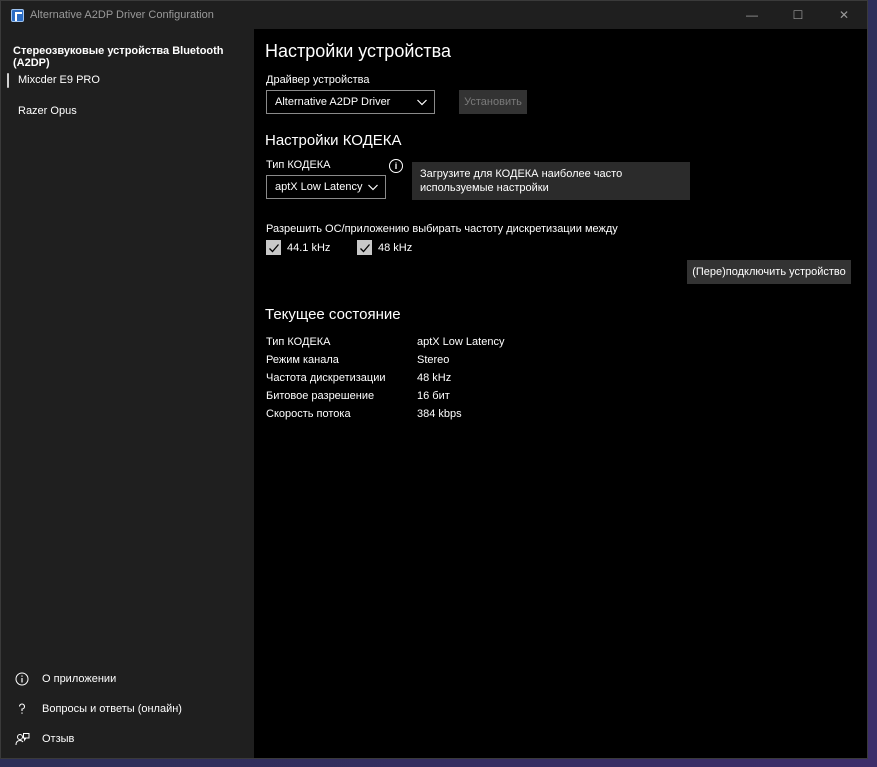 This screenshot has height=767, width=877. What do you see at coordinates (433, 360) in the screenshot?
I see `status-value: Stereo` at bounding box center [433, 360].